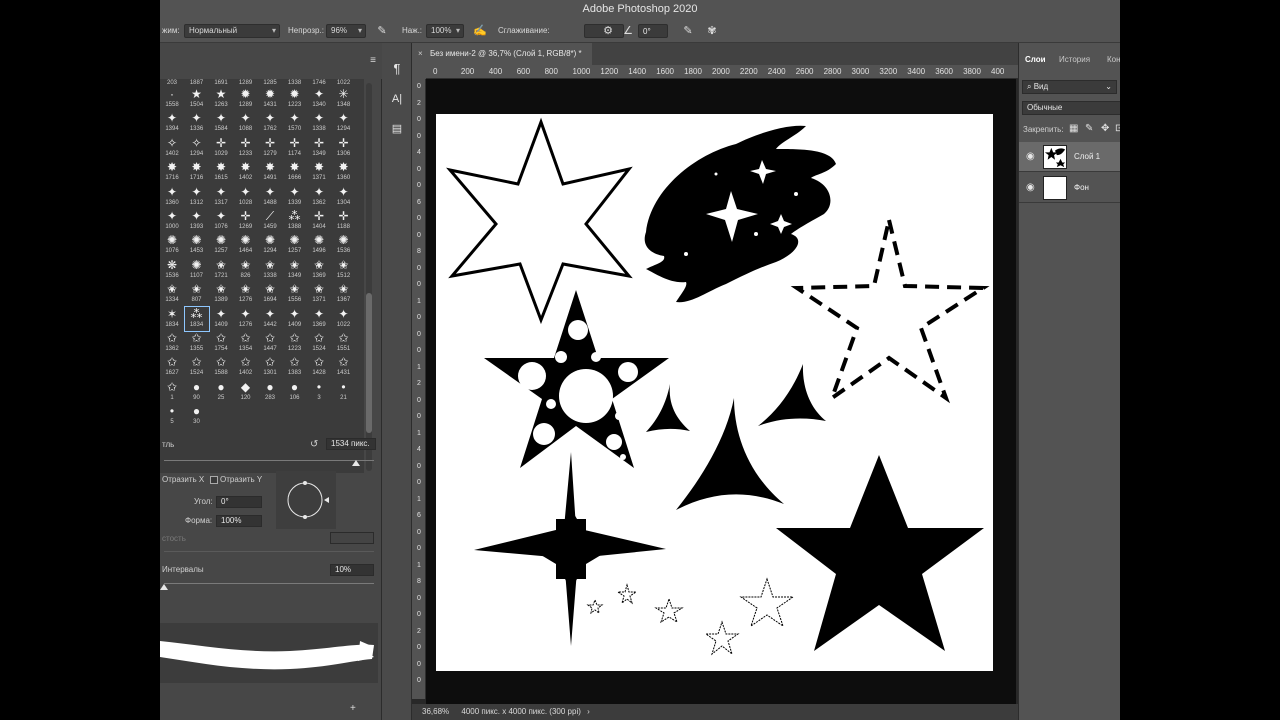 The image size is (1280, 720). What do you see at coordinates (319, 172) in the screenshot?
I see `brush-preset: ✸ 1371` at bounding box center [319, 172].